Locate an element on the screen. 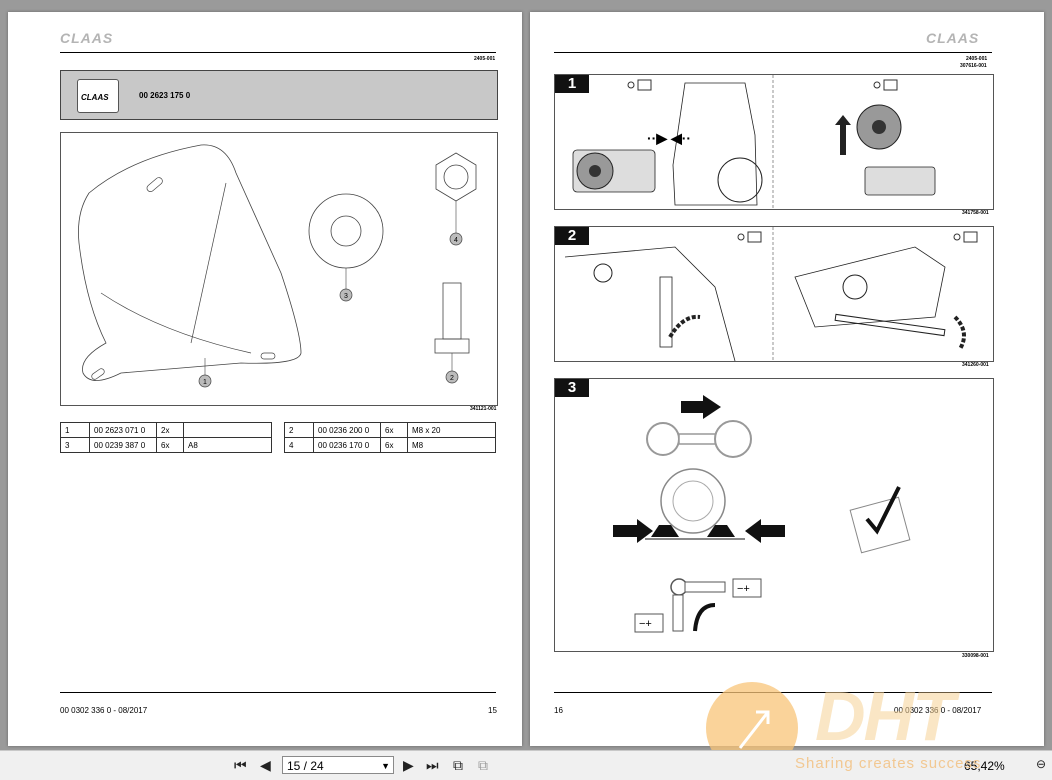  bolt-head is located at coordinates (452, 346).